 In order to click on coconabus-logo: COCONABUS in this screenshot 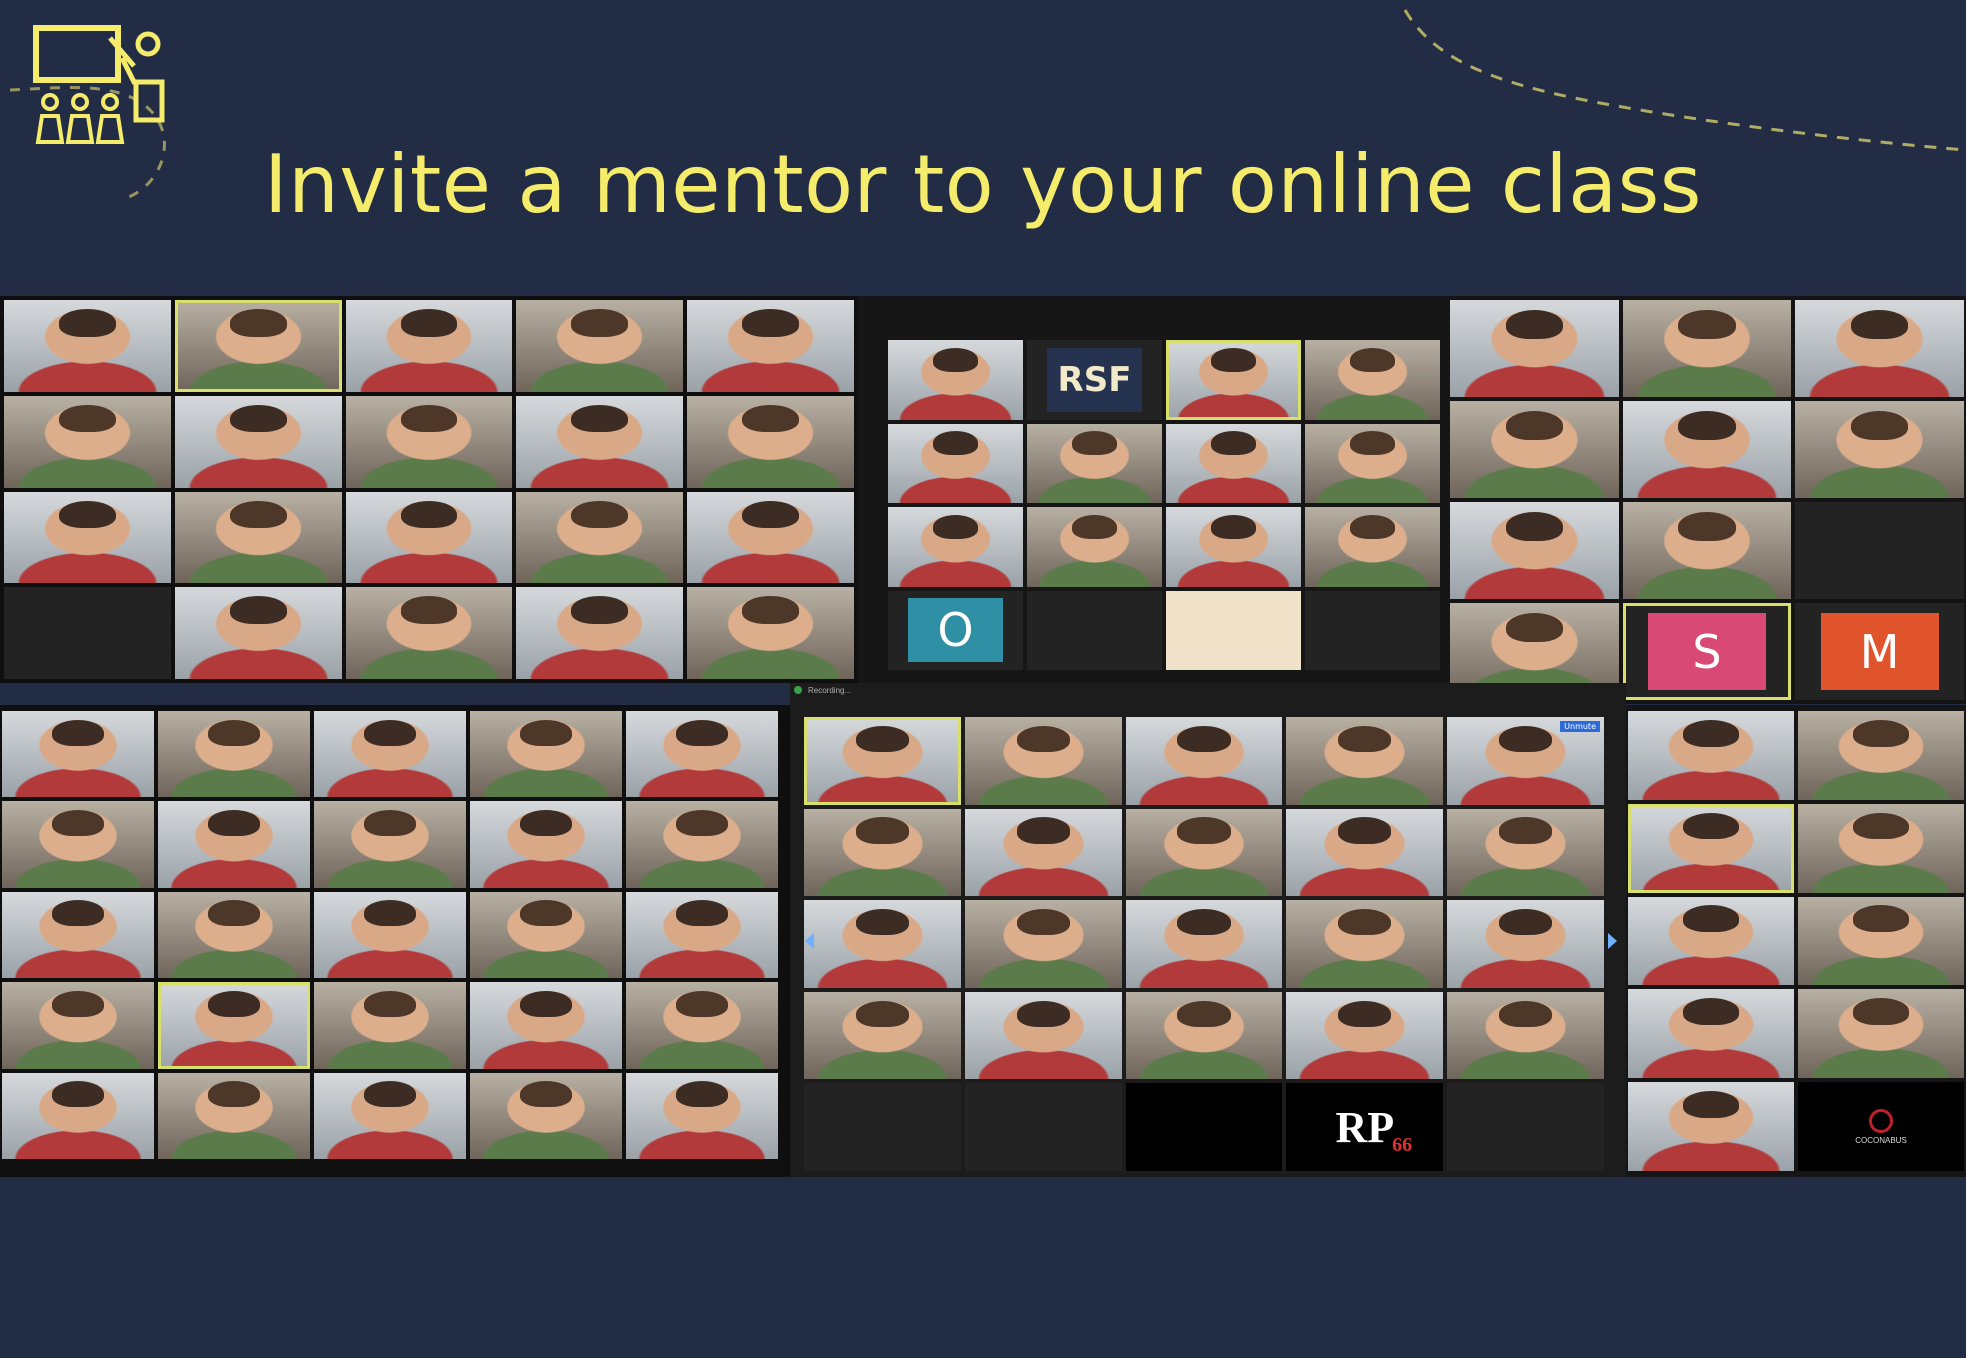, I will do `click(1881, 1127)`.